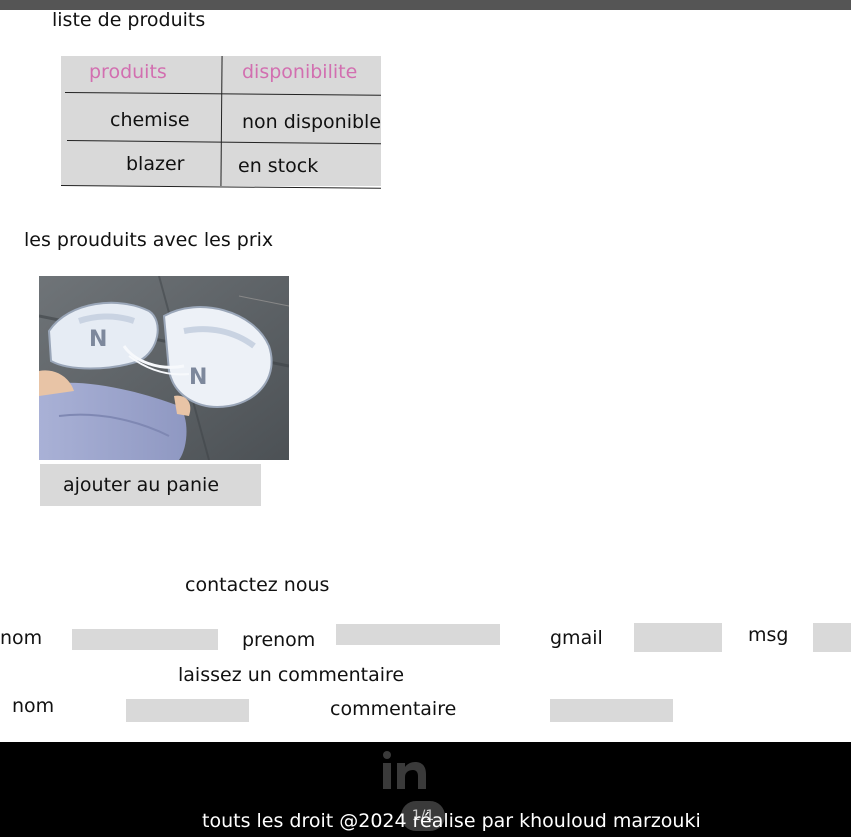  Describe the element at coordinates (278, 166) in the screenshot. I see `table-cell-availability: en stock` at that location.